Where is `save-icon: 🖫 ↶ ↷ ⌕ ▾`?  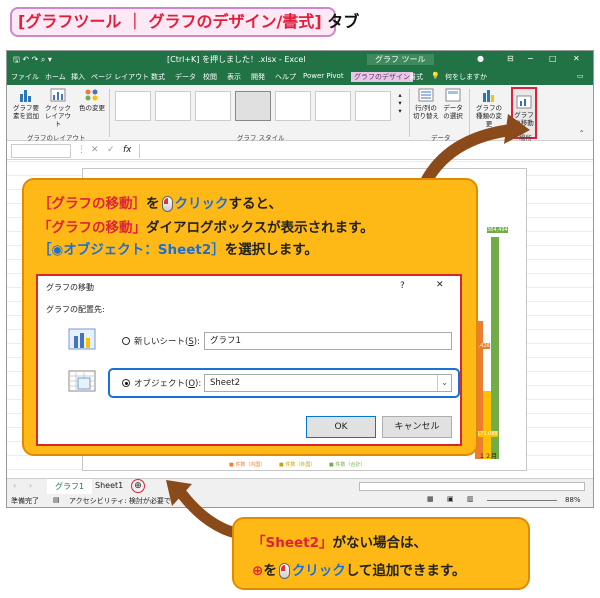
save-icon: 🖫 ↶ ↷ ⌕ ▾ is located at coordinates (32, 61).